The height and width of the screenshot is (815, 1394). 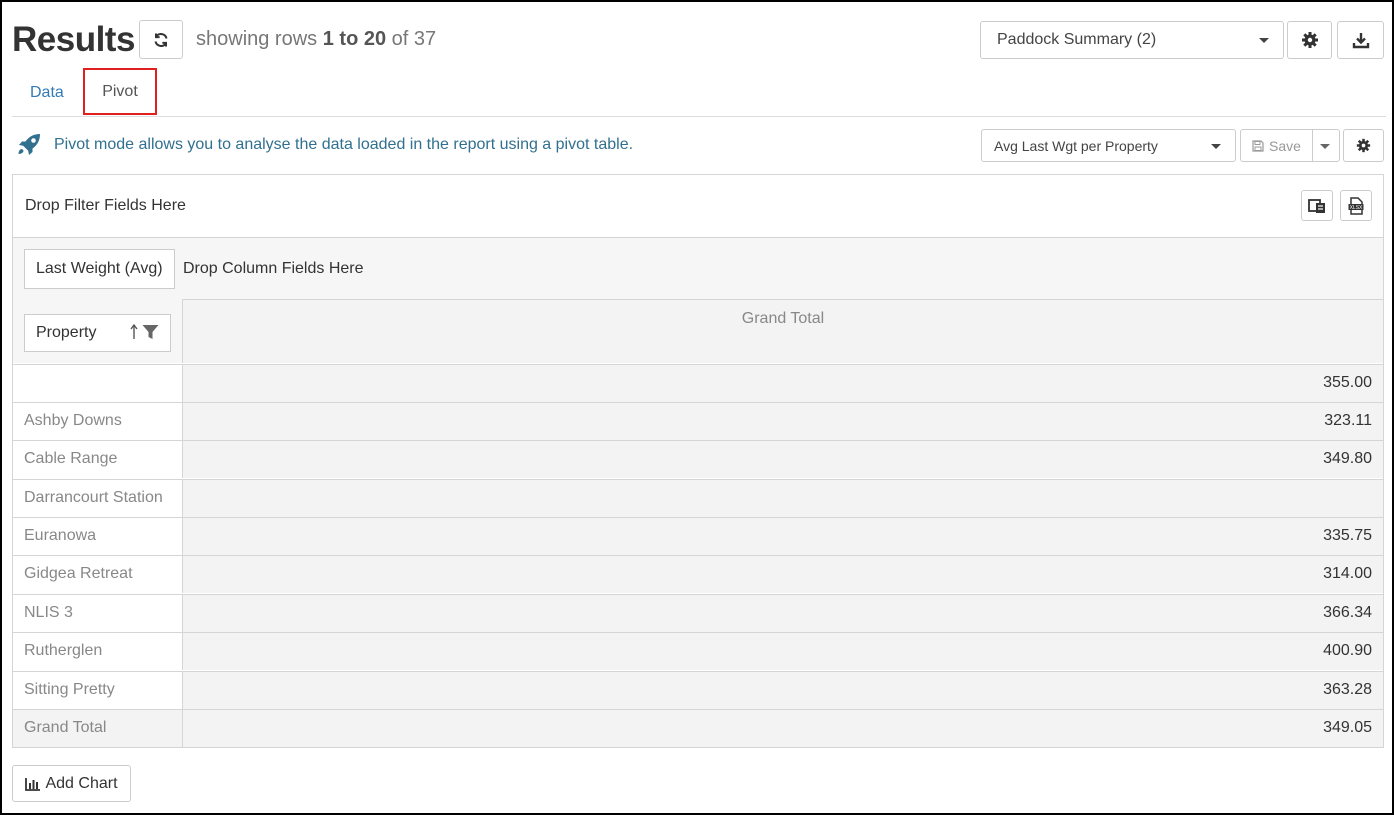 I want to click on tab-pivot: Pivot, so click(x=120, y=91).